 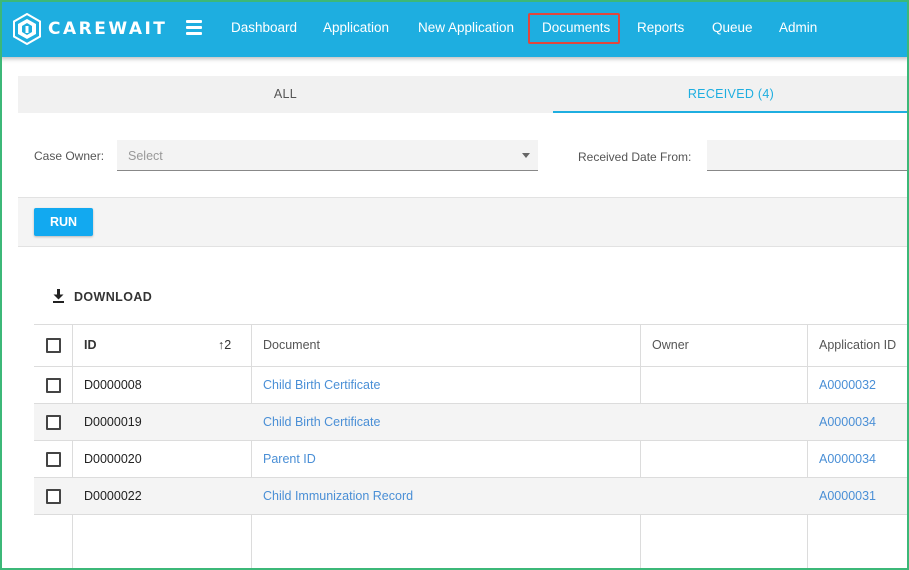 What do you see at coordinates (63, 222) in the screenshot?
I see `run-button: RUN` at bounding box center [63, 222].